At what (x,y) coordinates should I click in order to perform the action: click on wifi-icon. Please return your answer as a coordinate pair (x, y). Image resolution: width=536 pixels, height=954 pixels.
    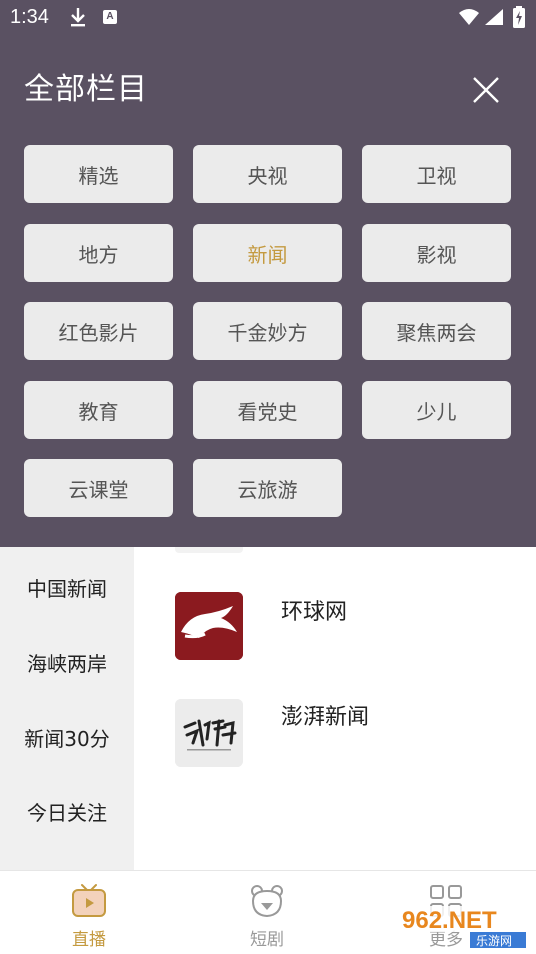
    Looking at the image, I should click on (469, 17).